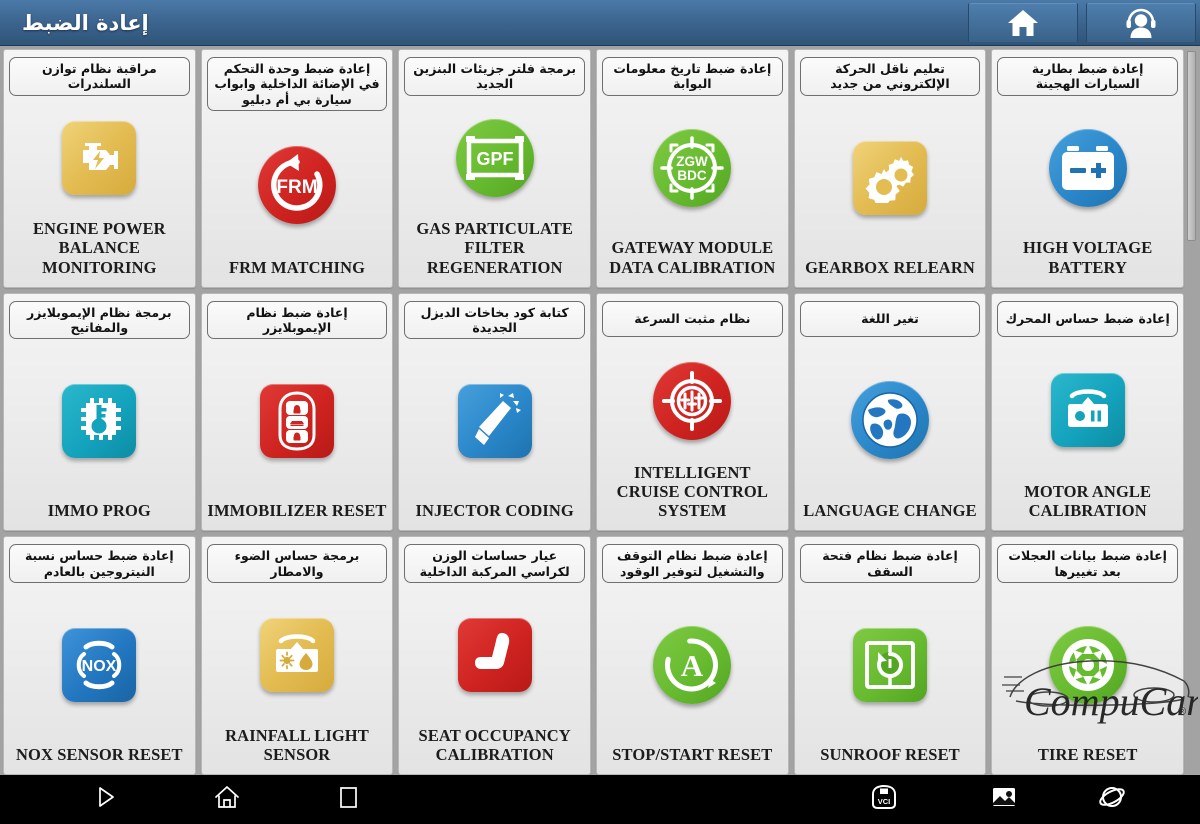  I want to click on tile-arabic-description: برمجة فلتر جزيئات البنزين الجديد, so click(494, 76).